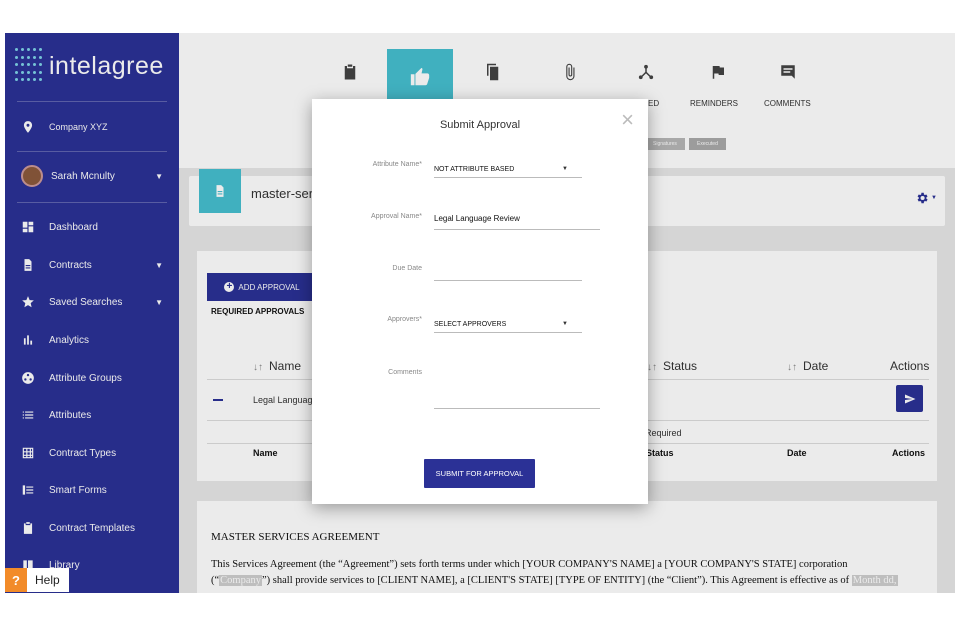 The height and width of the screenshot is (625, 960). I want to click on approval-name-label: Approval Name*, so click(396, 216).